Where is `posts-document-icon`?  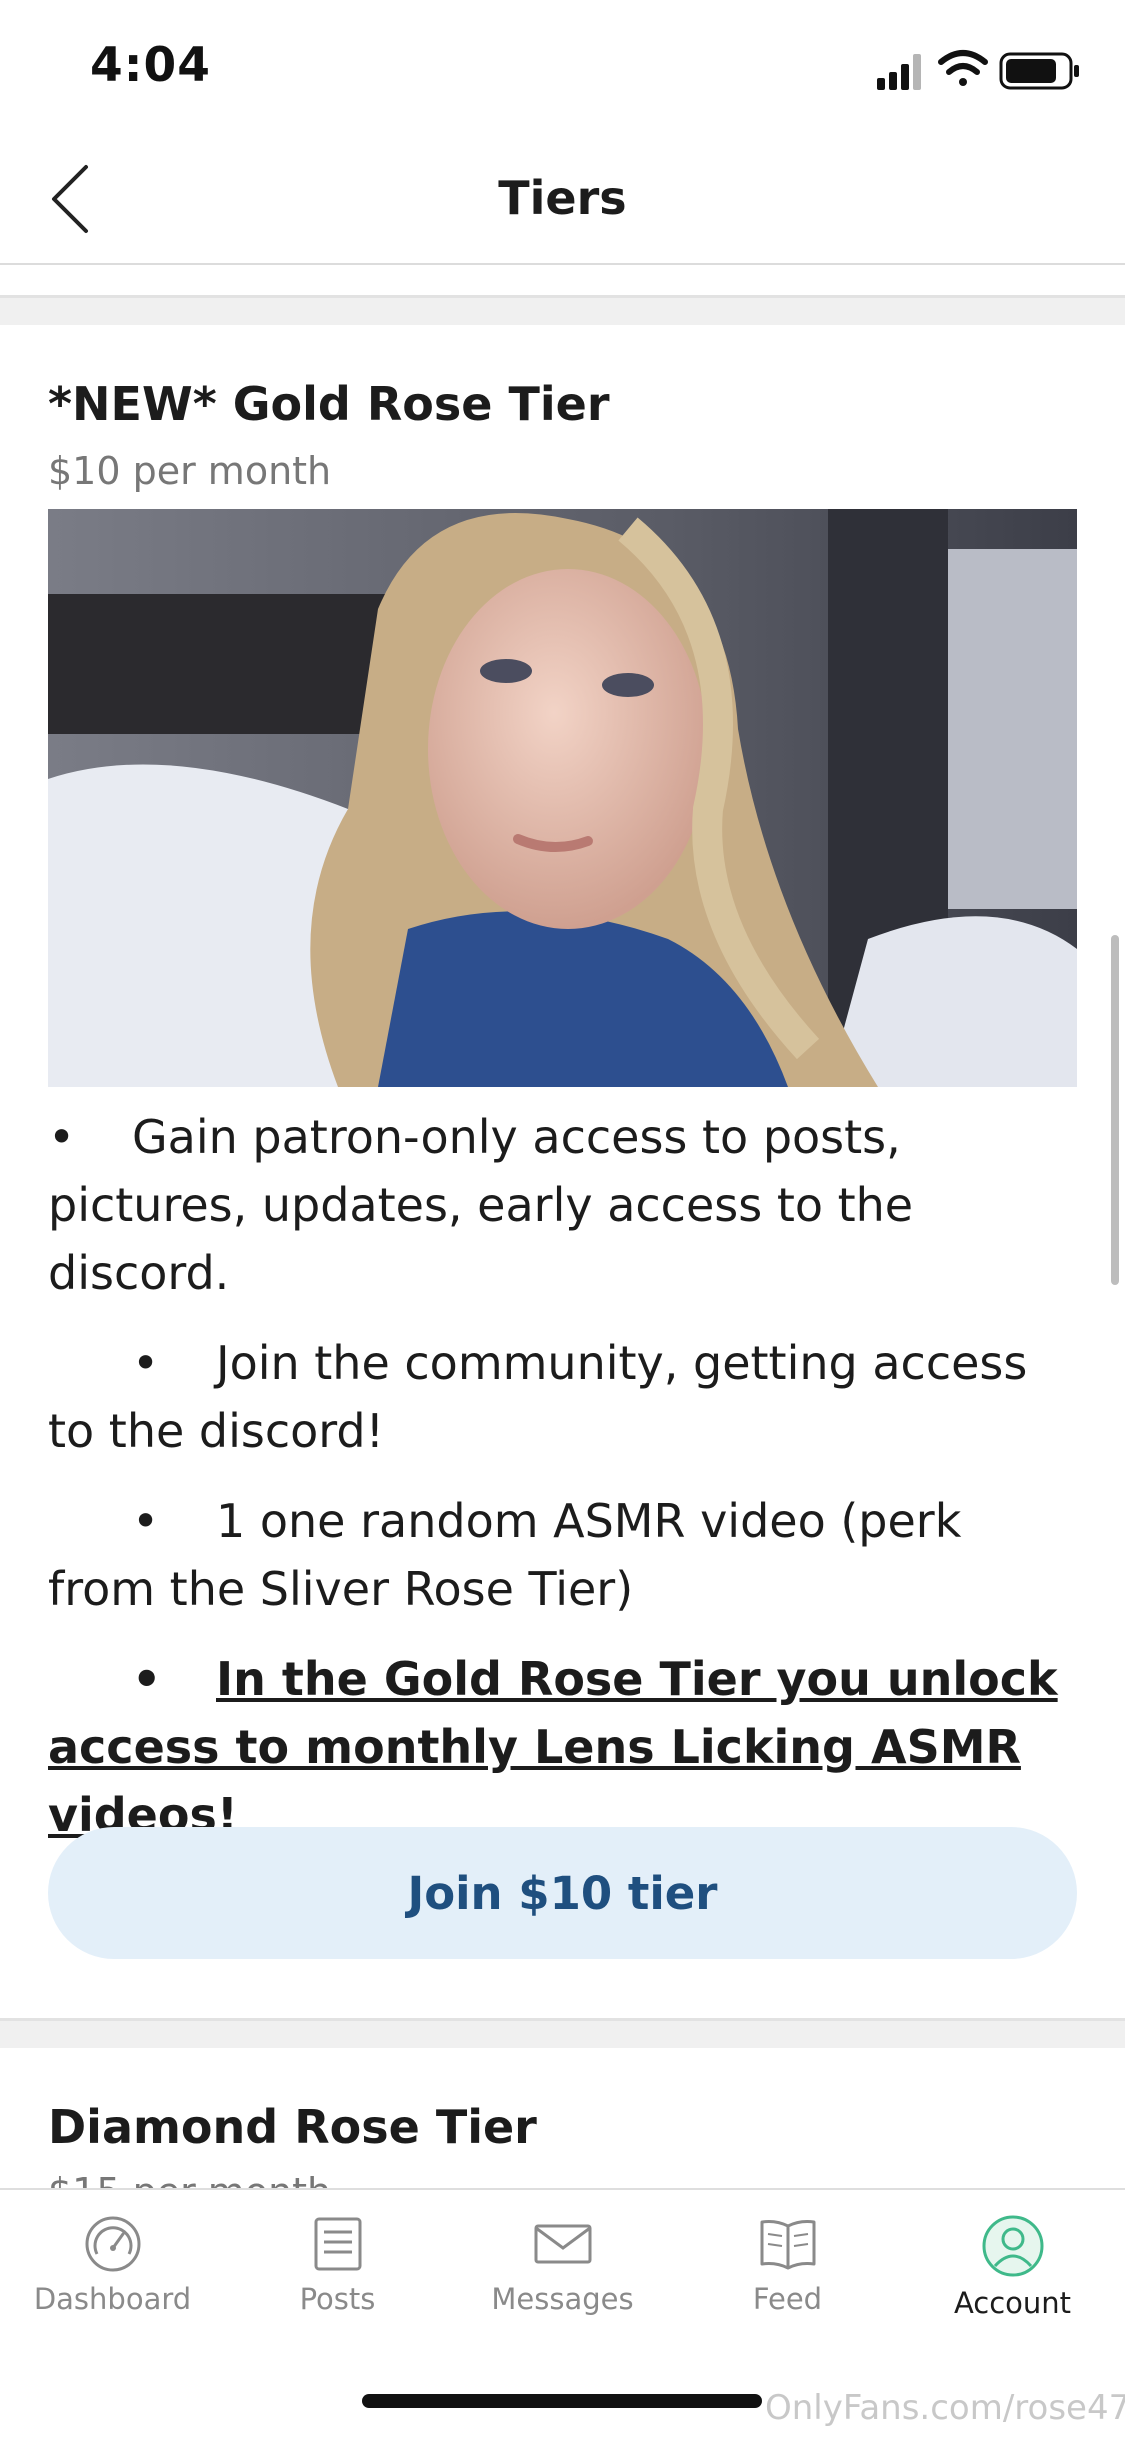
posts-document-icon is located at coordinates (337, 2244).